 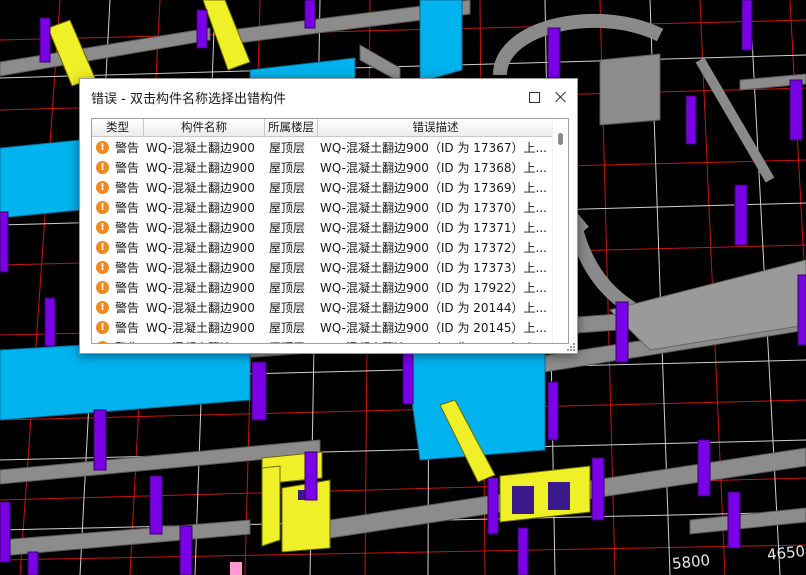 What do you see at coordinates (707, 305) in the screenshot?
I see `ramp-slab` at bounding box center [707, 305].